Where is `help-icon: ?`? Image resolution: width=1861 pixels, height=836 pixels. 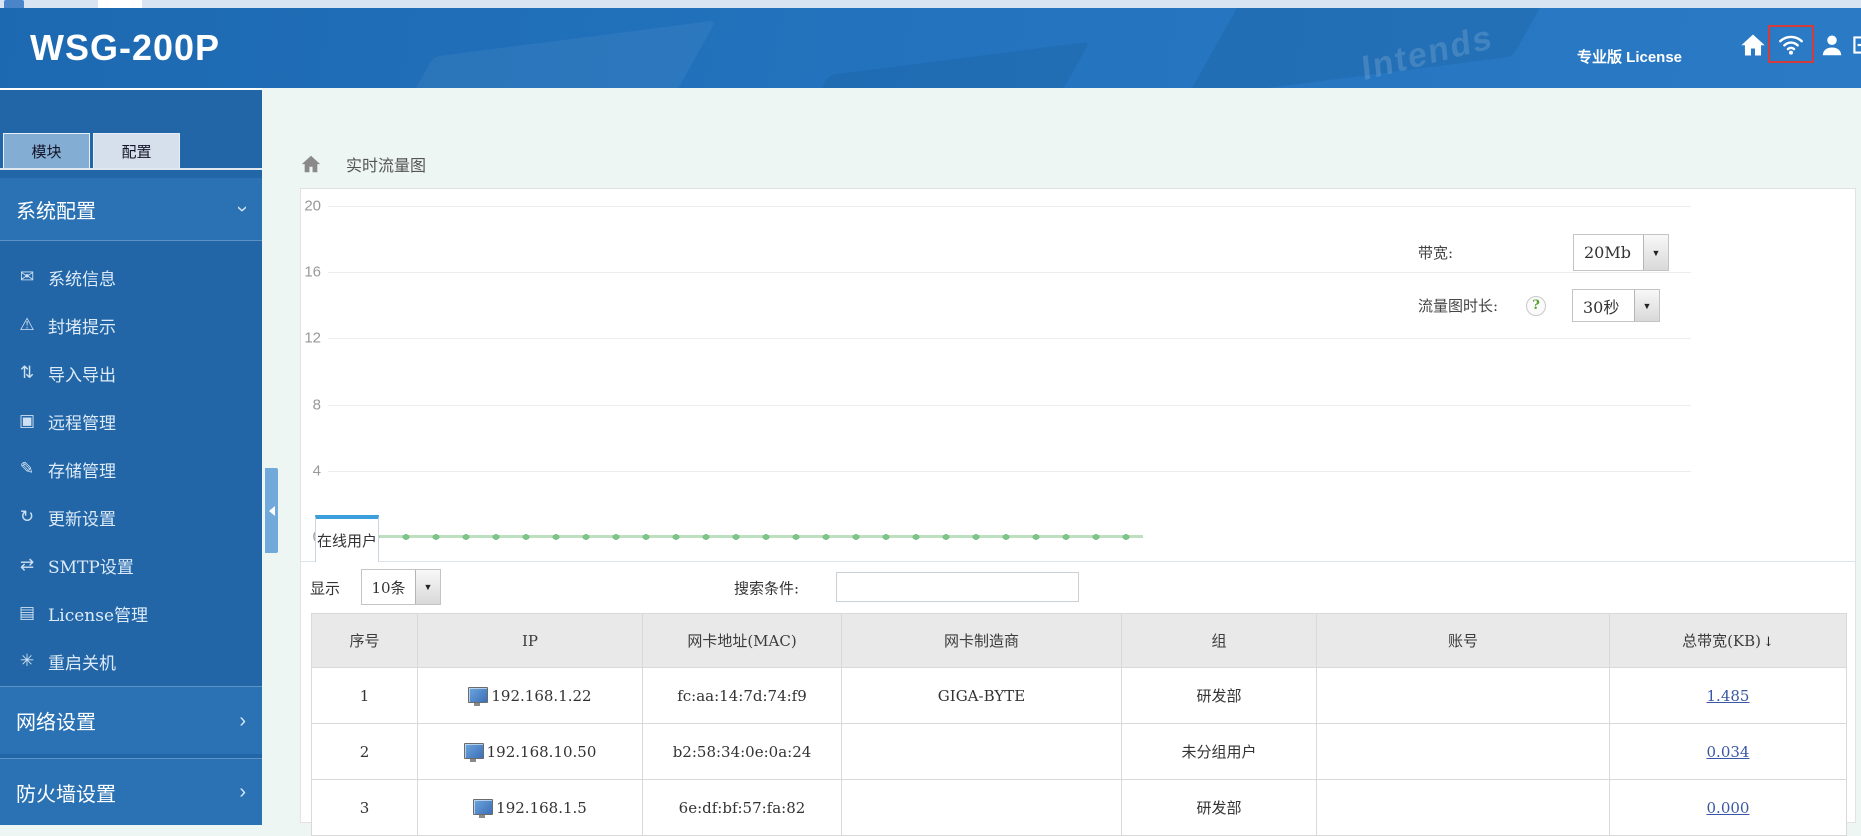
help-icon: ? is located at coordinates (1536, 305).